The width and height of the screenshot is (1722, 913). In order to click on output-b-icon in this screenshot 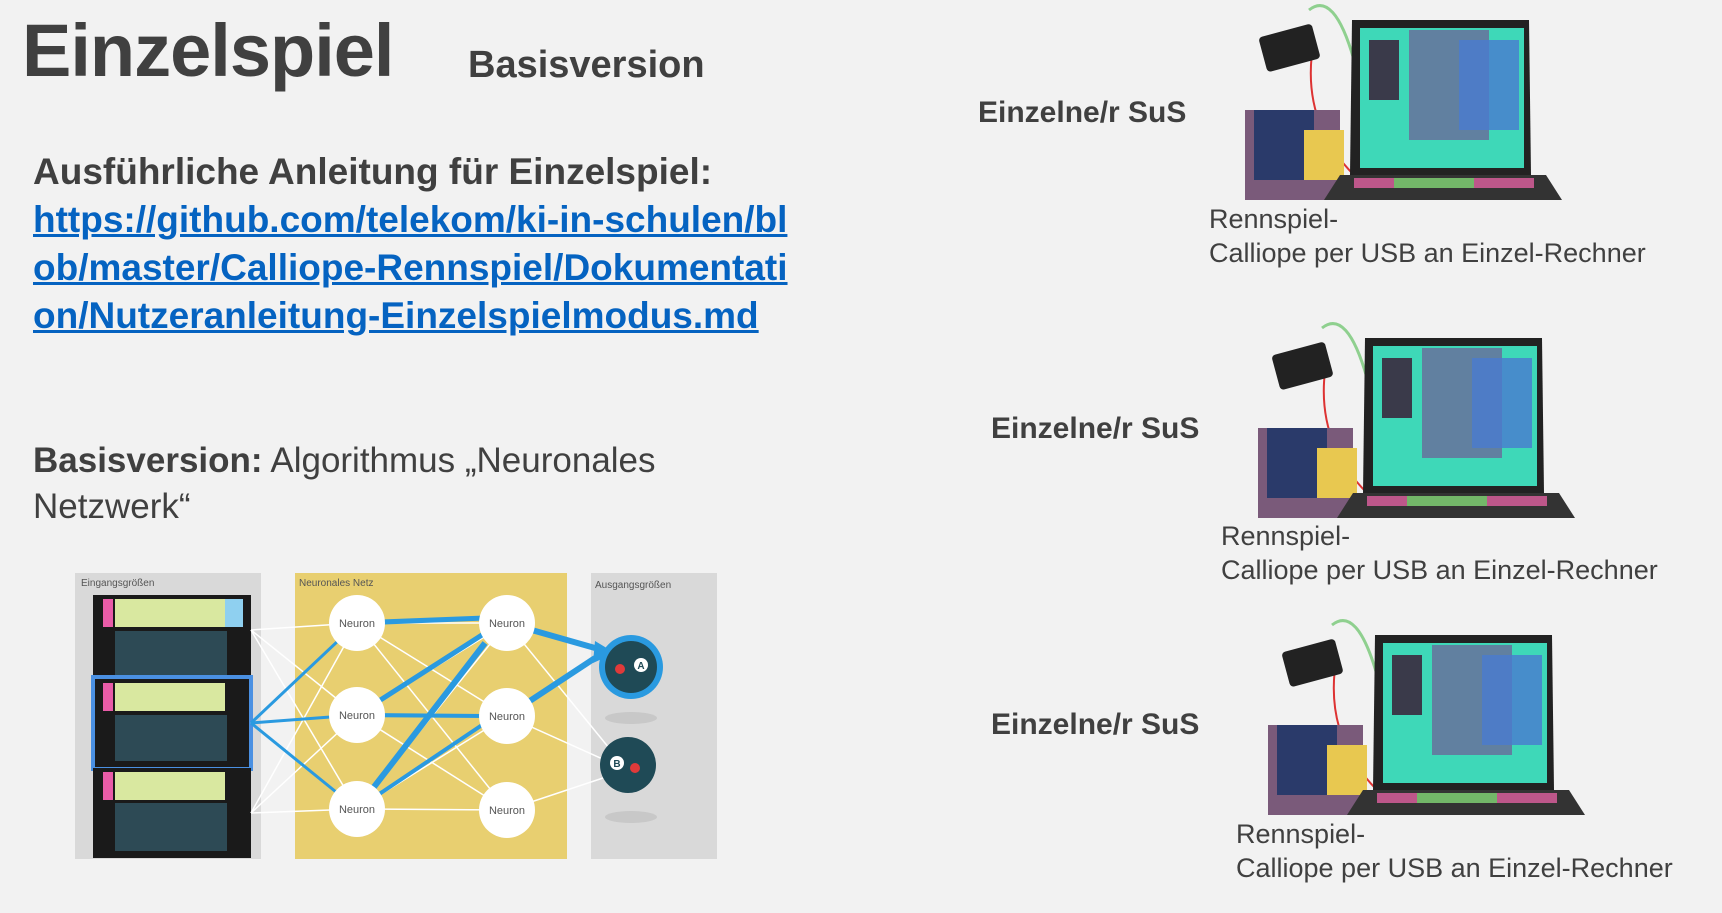, I will do `click(628, 765)`.